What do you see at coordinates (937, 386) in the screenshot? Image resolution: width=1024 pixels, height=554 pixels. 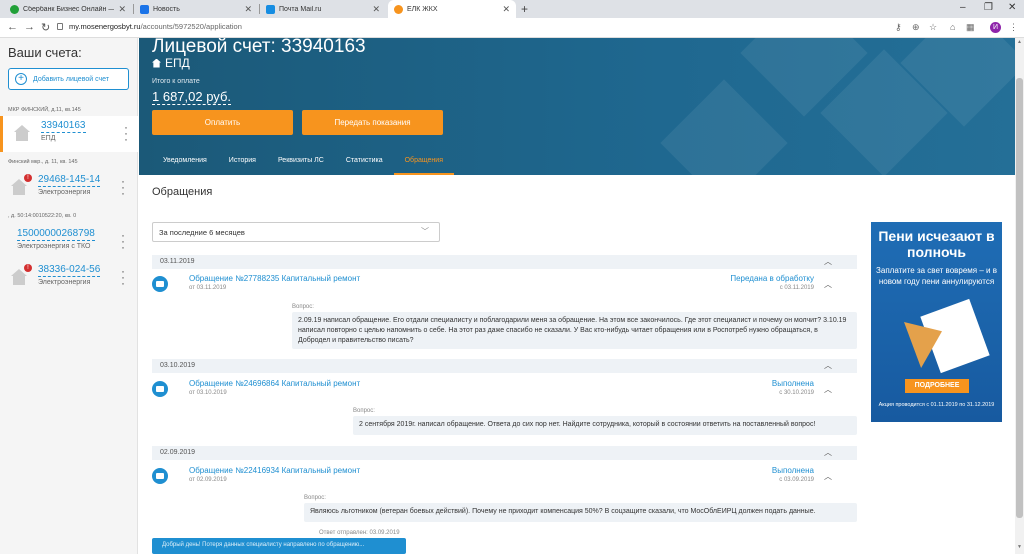 I see `promo-more-button: ПОДРОБНЕЕ` at bounding box center [937, 386].